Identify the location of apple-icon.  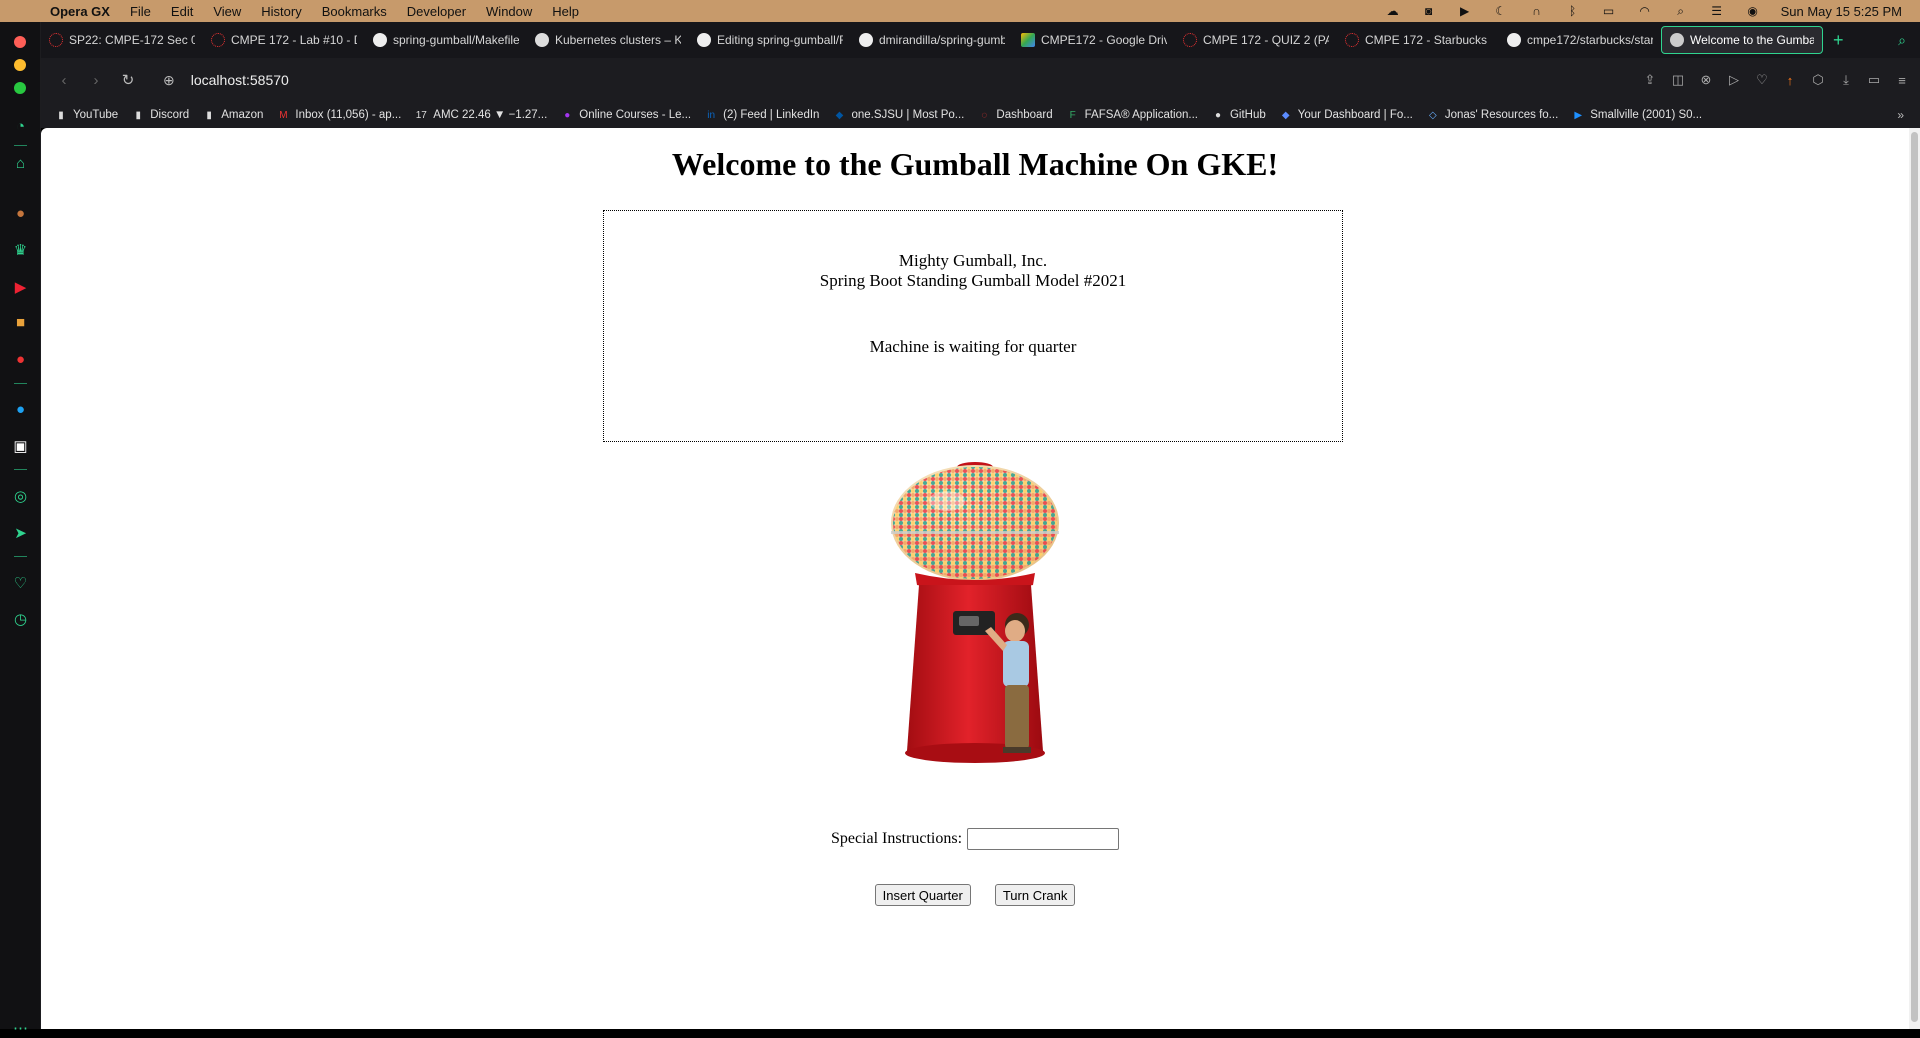
(27, 11).